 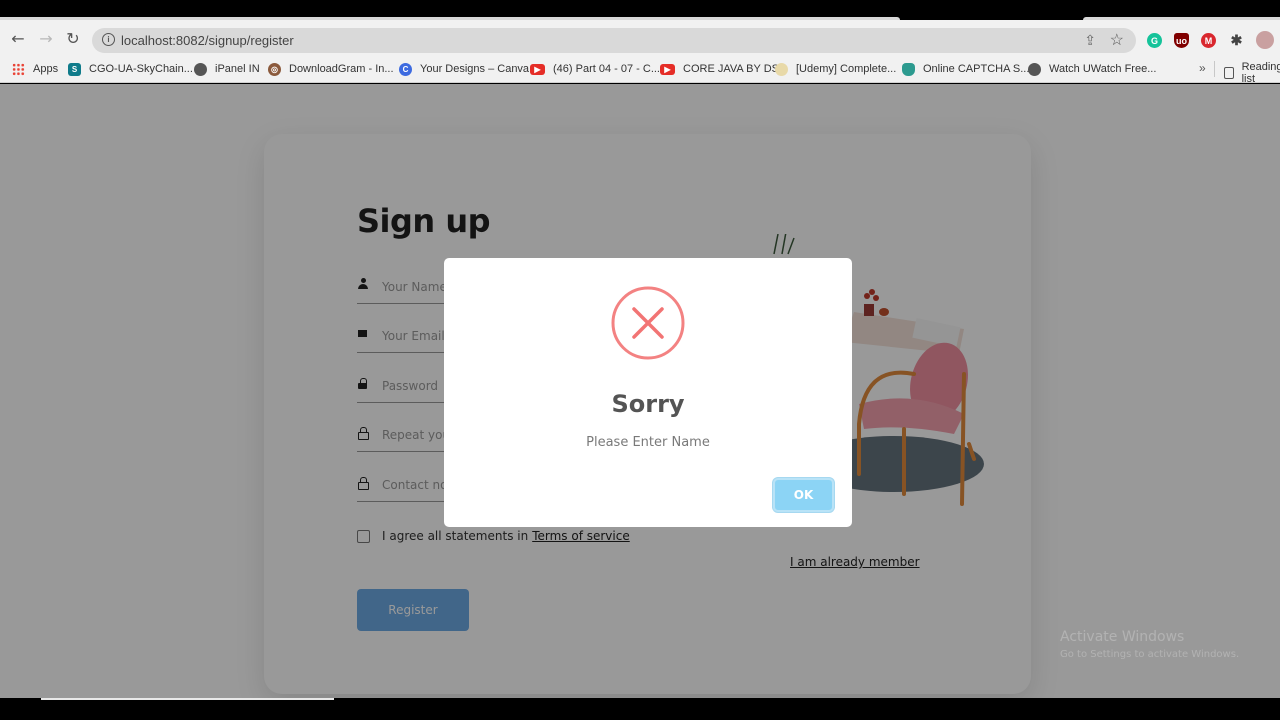 What do you see at coordinates (648, 404) in the screenshot?
I see `dialog-title: Sorry` at bounding box center [648, 404].